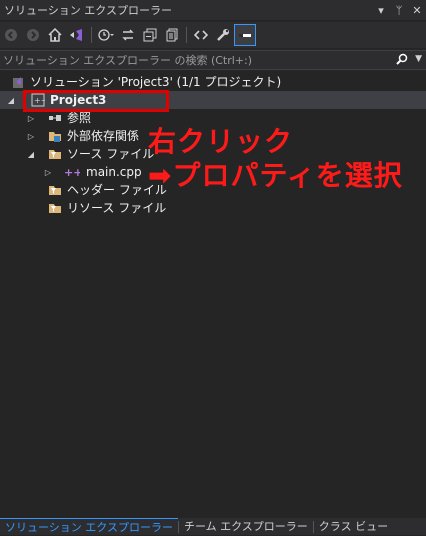  Describe the element at coordinates (156, 82) in the screenshot. I see `tree-item-label: ソリューション 'Project3' (1/1 プロジェクト)` at that location.